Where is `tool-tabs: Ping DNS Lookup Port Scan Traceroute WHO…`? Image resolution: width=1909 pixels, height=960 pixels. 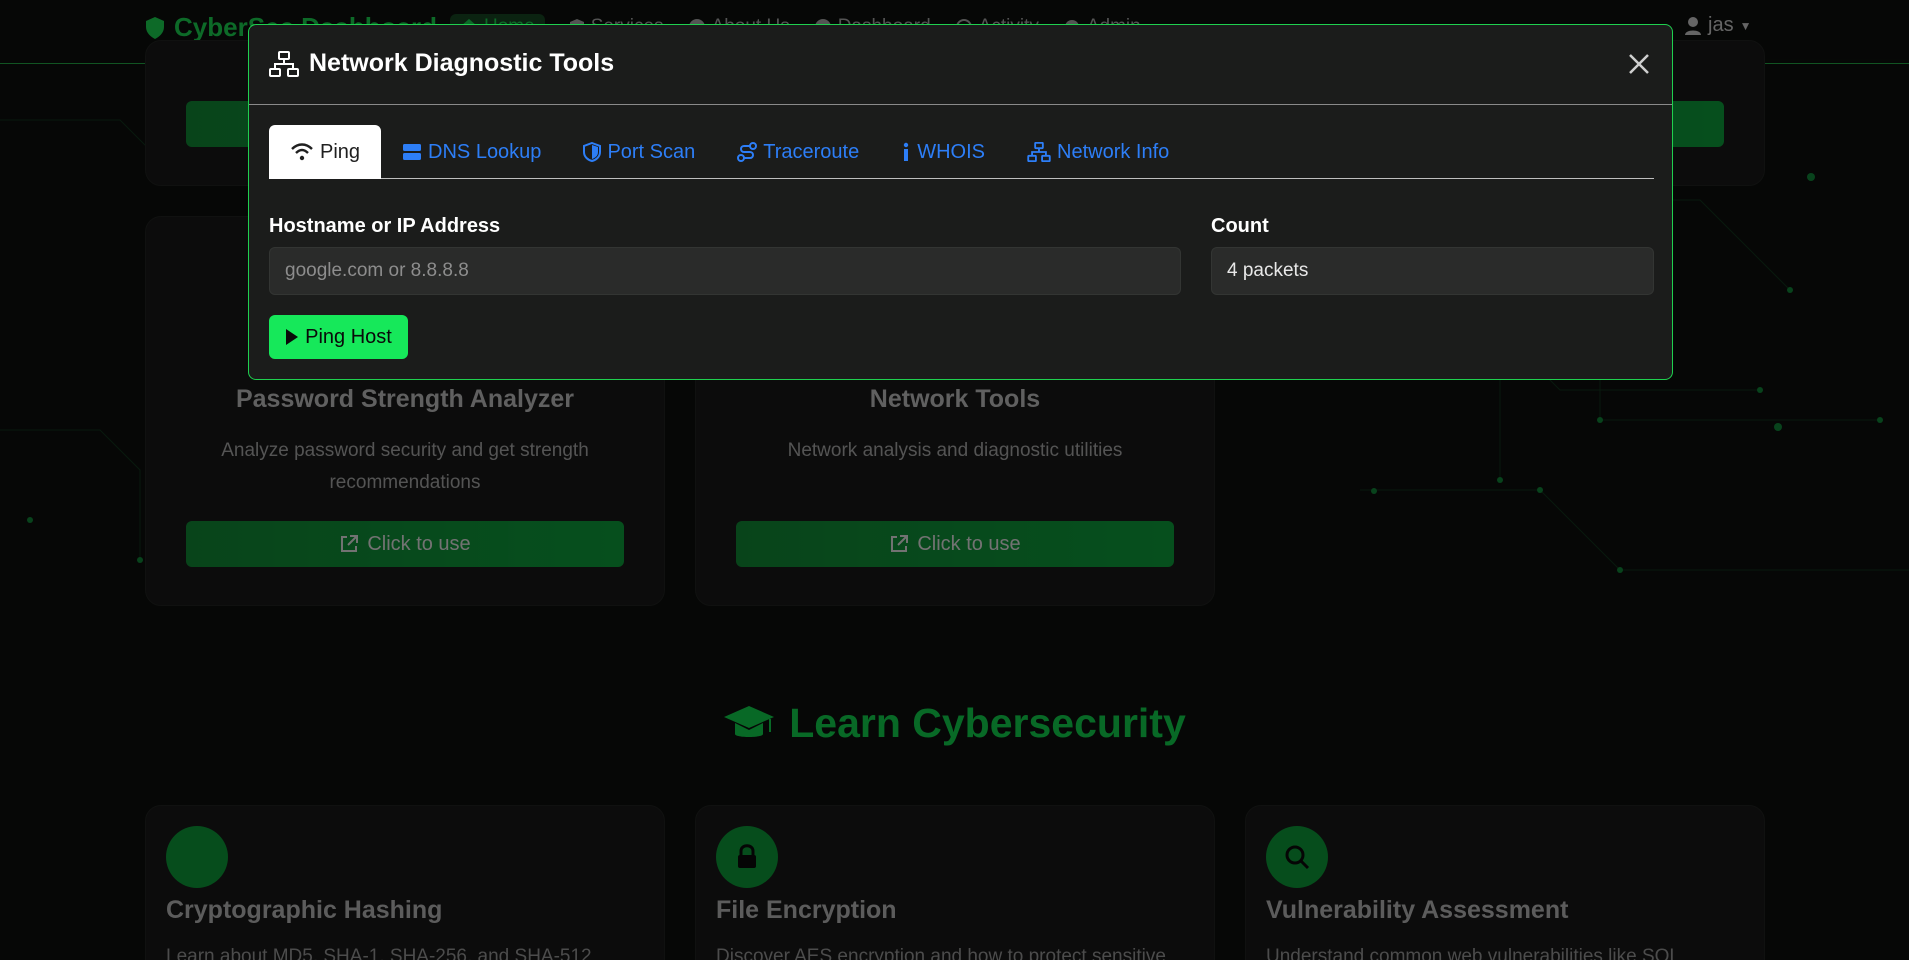
tool-tabs: Ping DNS Lookup Port Scan Traceroute WHO… is located at coordinates (961, 152).